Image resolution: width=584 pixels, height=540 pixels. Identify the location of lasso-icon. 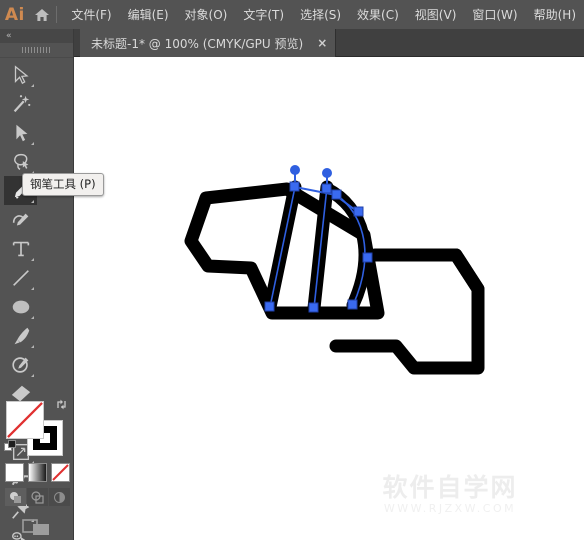
(21, 162).